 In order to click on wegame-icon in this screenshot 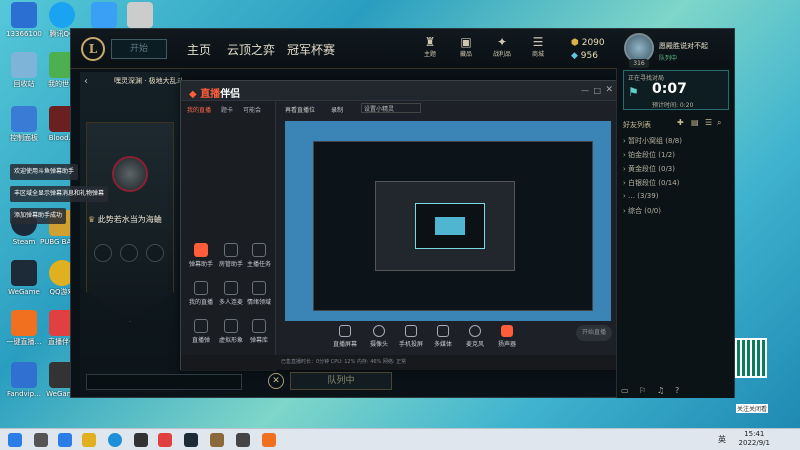, I will do `click(24, 273)`.